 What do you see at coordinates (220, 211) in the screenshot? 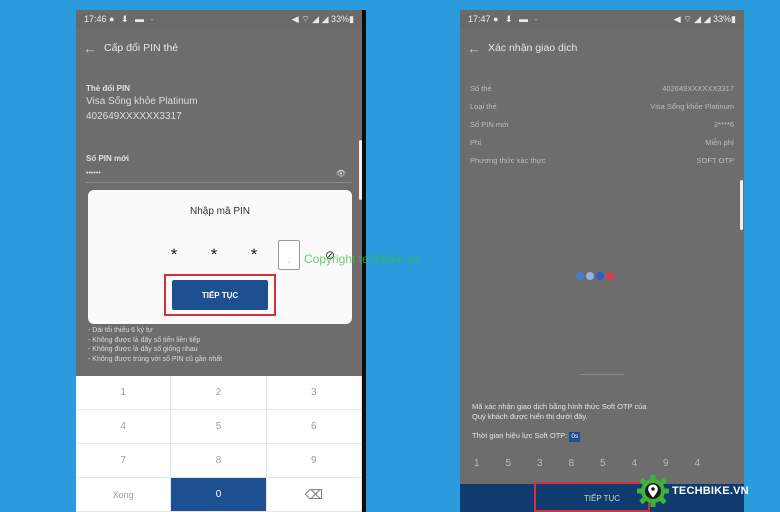
I see `pin-dialog-title: Nhập mã PIN` at bounding box center [220, 211].